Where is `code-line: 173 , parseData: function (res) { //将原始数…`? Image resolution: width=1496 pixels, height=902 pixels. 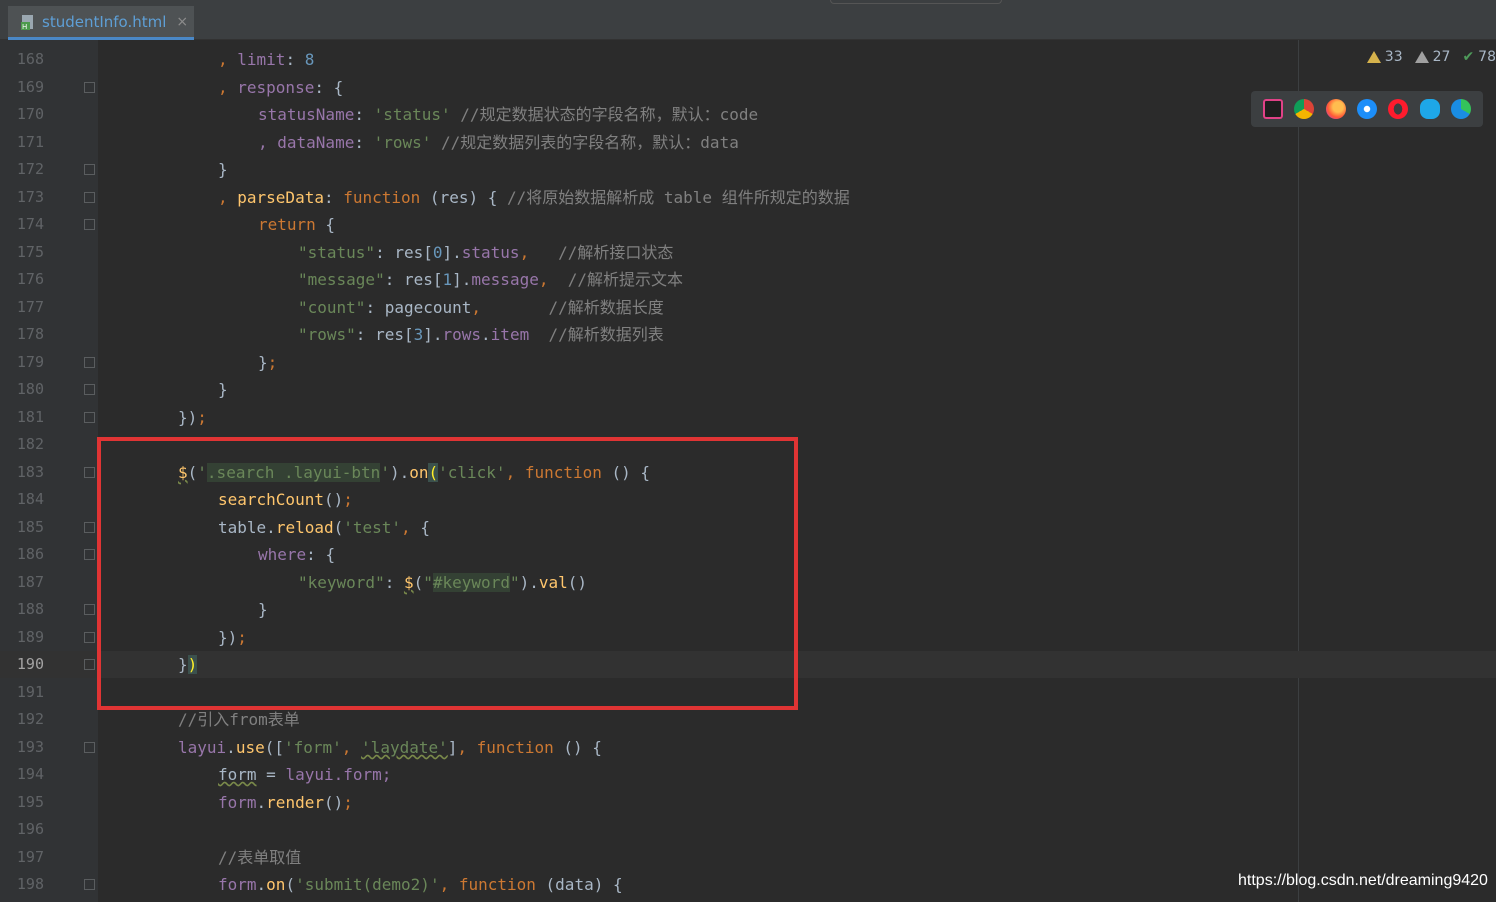
code-line: 173 , parseData: function (res) { //将原始数… is located at coordinates (748, 197).